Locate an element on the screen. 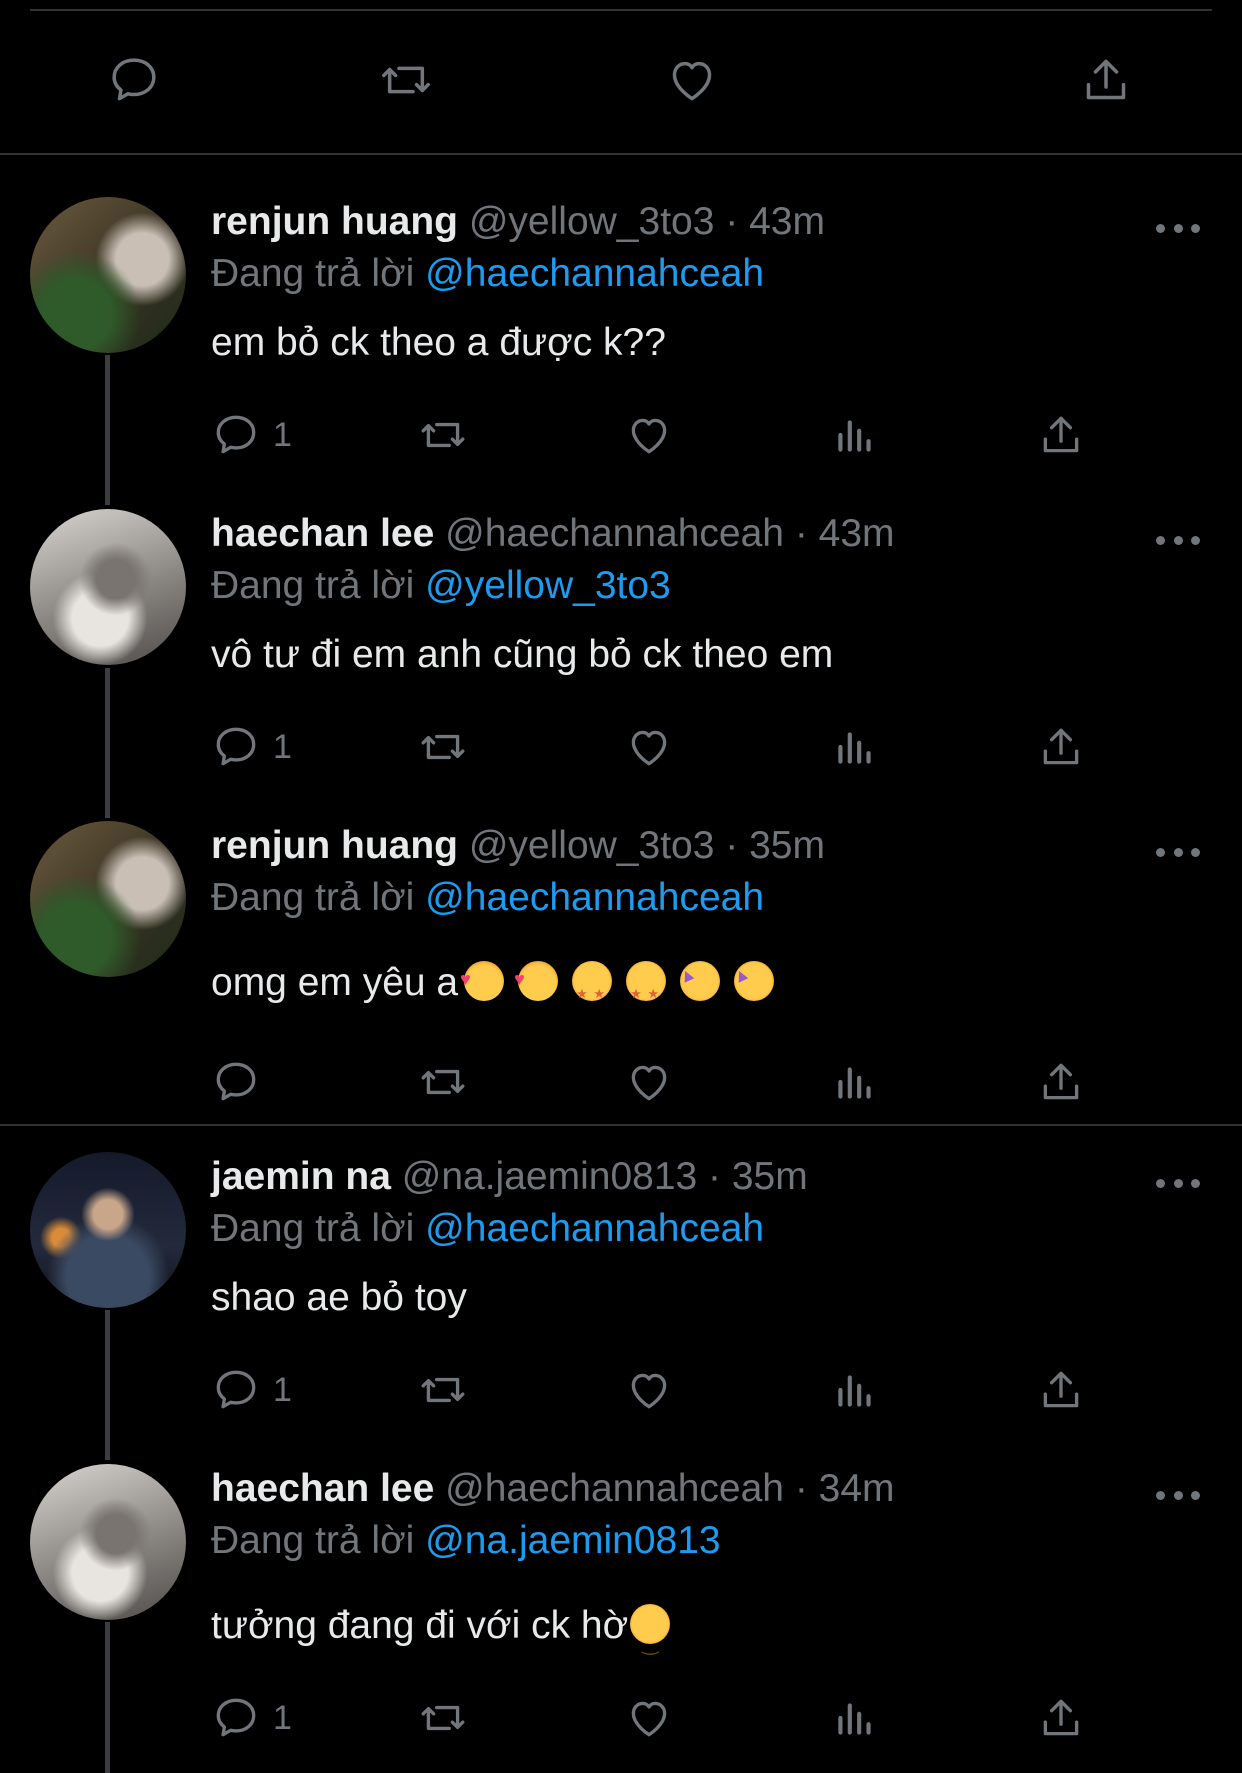  tweet-header: haechan lee @haechannahceah · 43m is located at coordinates (553, 534).